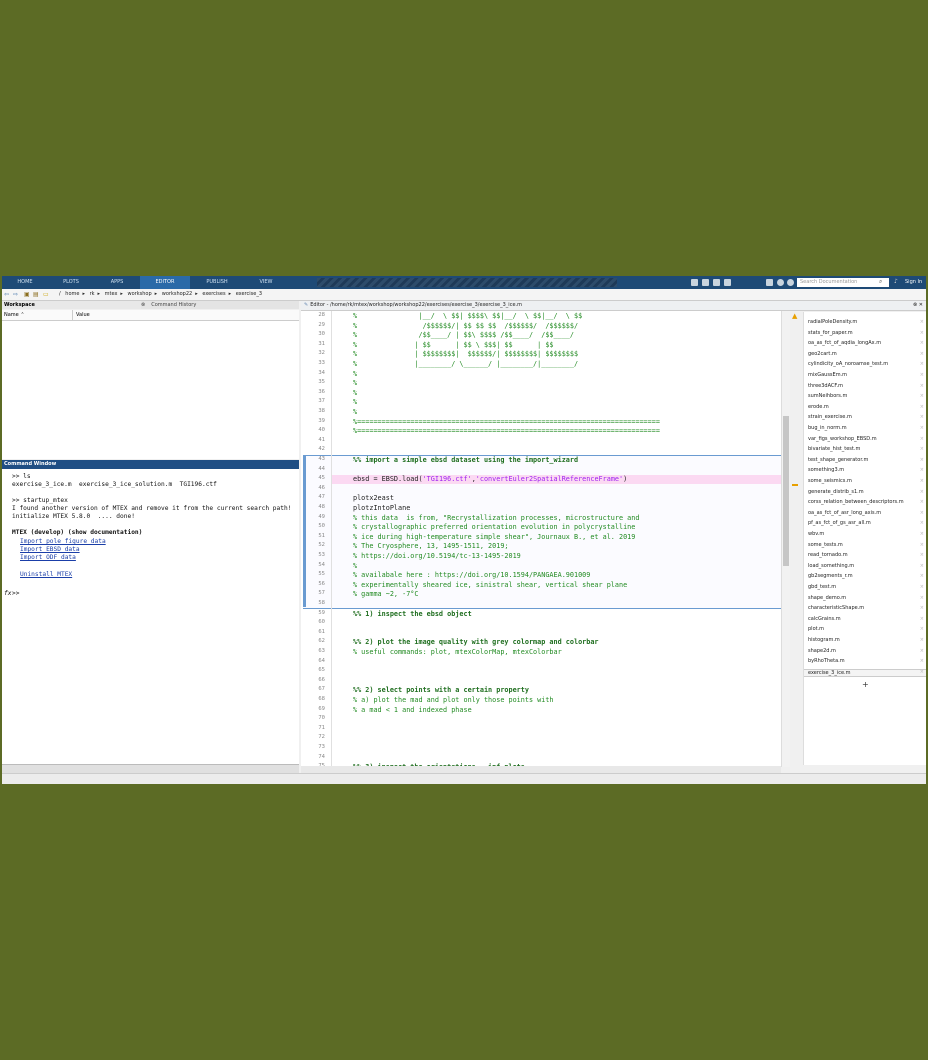  What do you see at coordinates (81, 315) in the screenshot?
I see `col-value-header: Value` at bounding box center [81, 315].